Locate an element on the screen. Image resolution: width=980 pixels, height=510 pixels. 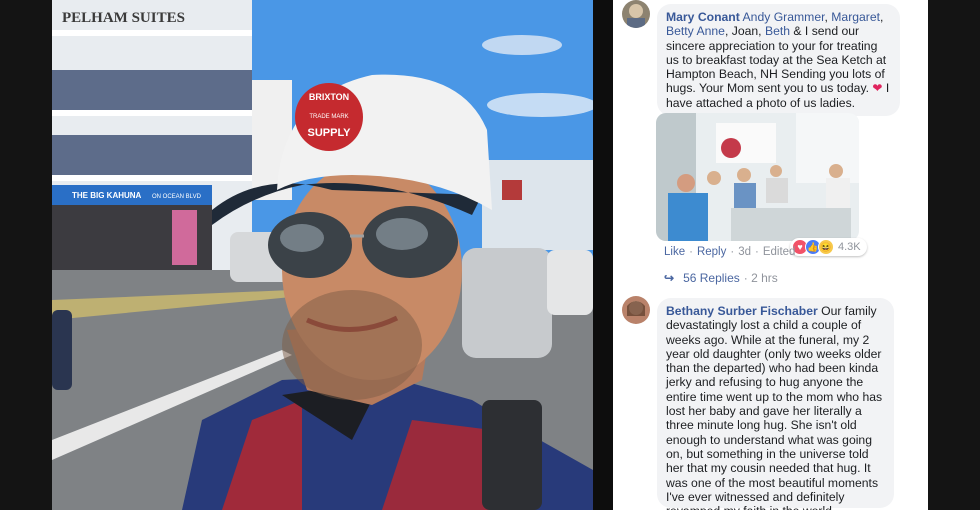
tag-margaret: Margaret is located at coordinates (855, 17).